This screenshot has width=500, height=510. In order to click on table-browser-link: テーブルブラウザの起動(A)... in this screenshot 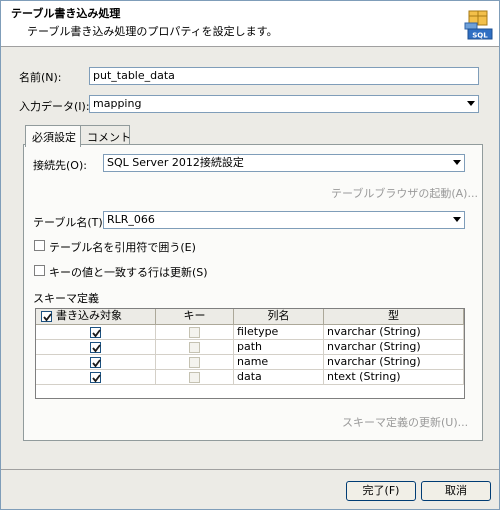, I will do `click(404, 193)`.